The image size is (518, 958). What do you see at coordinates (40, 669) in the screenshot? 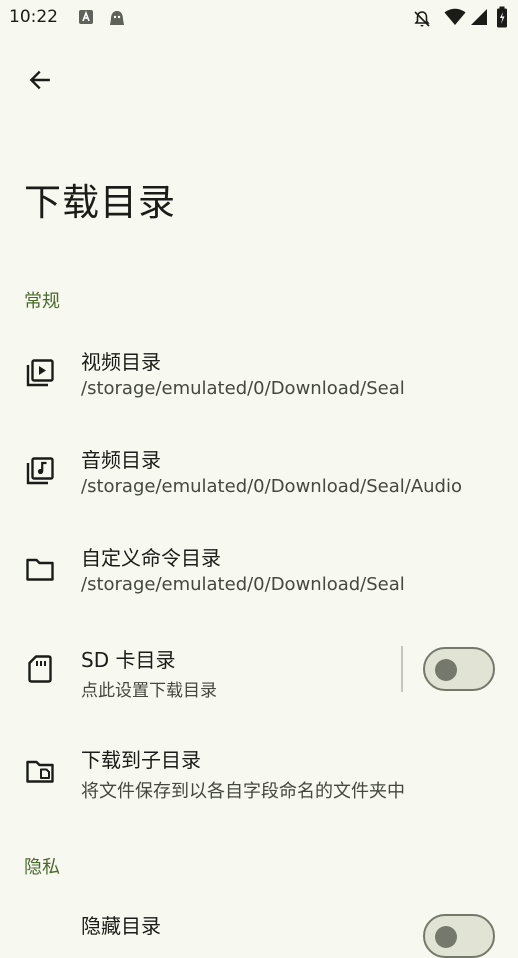
I see `sd-card-icon` at bounding box center [40, 669].